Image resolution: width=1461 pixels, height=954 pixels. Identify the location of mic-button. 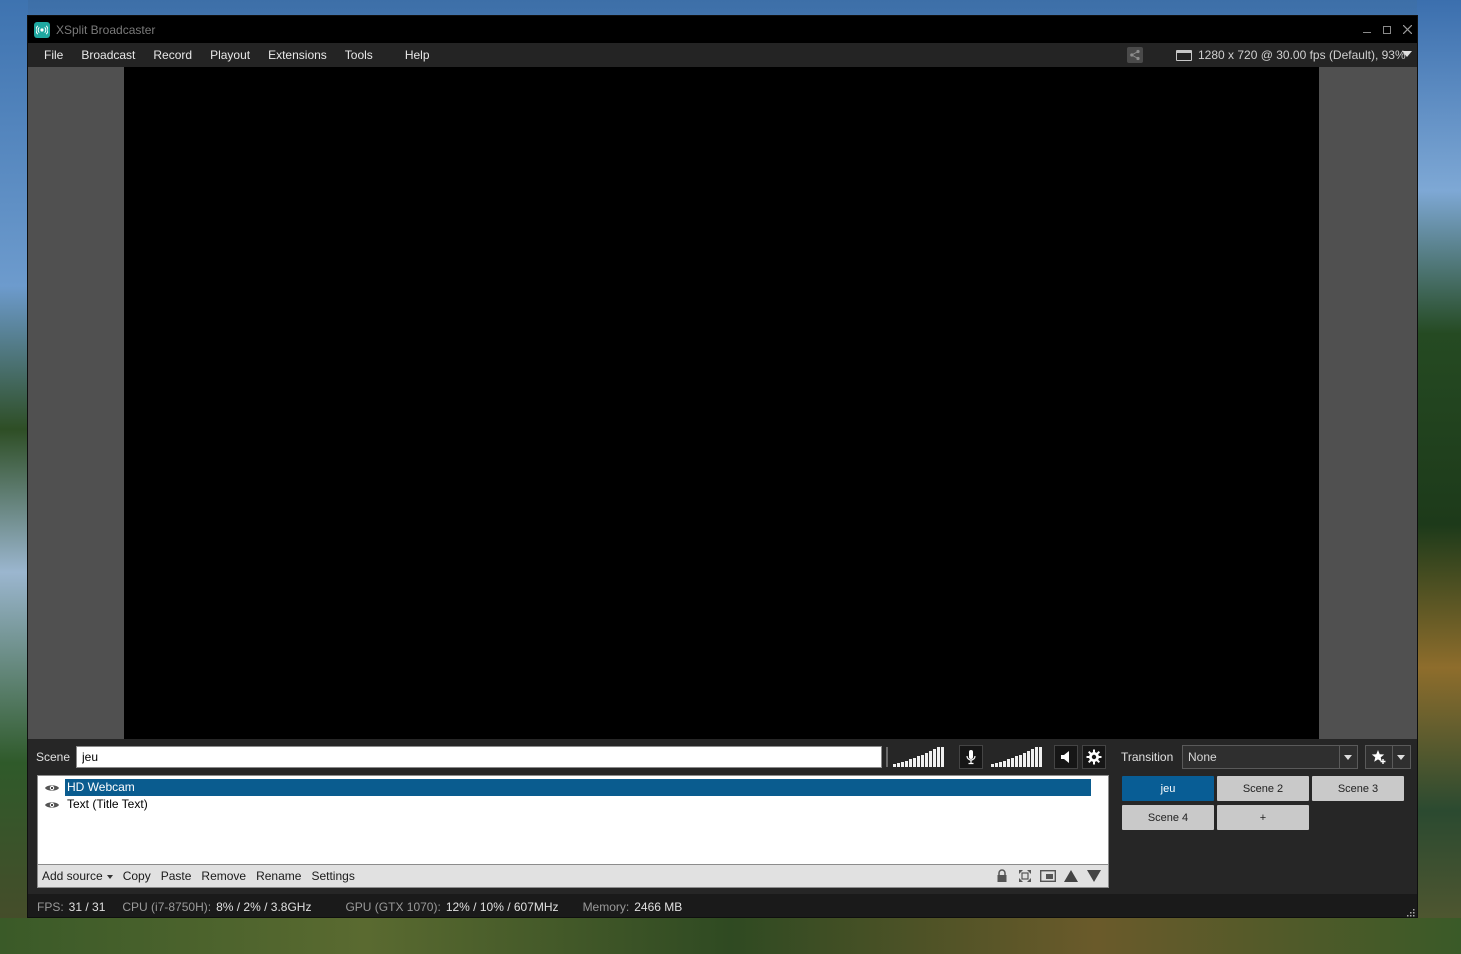
(971, 757).